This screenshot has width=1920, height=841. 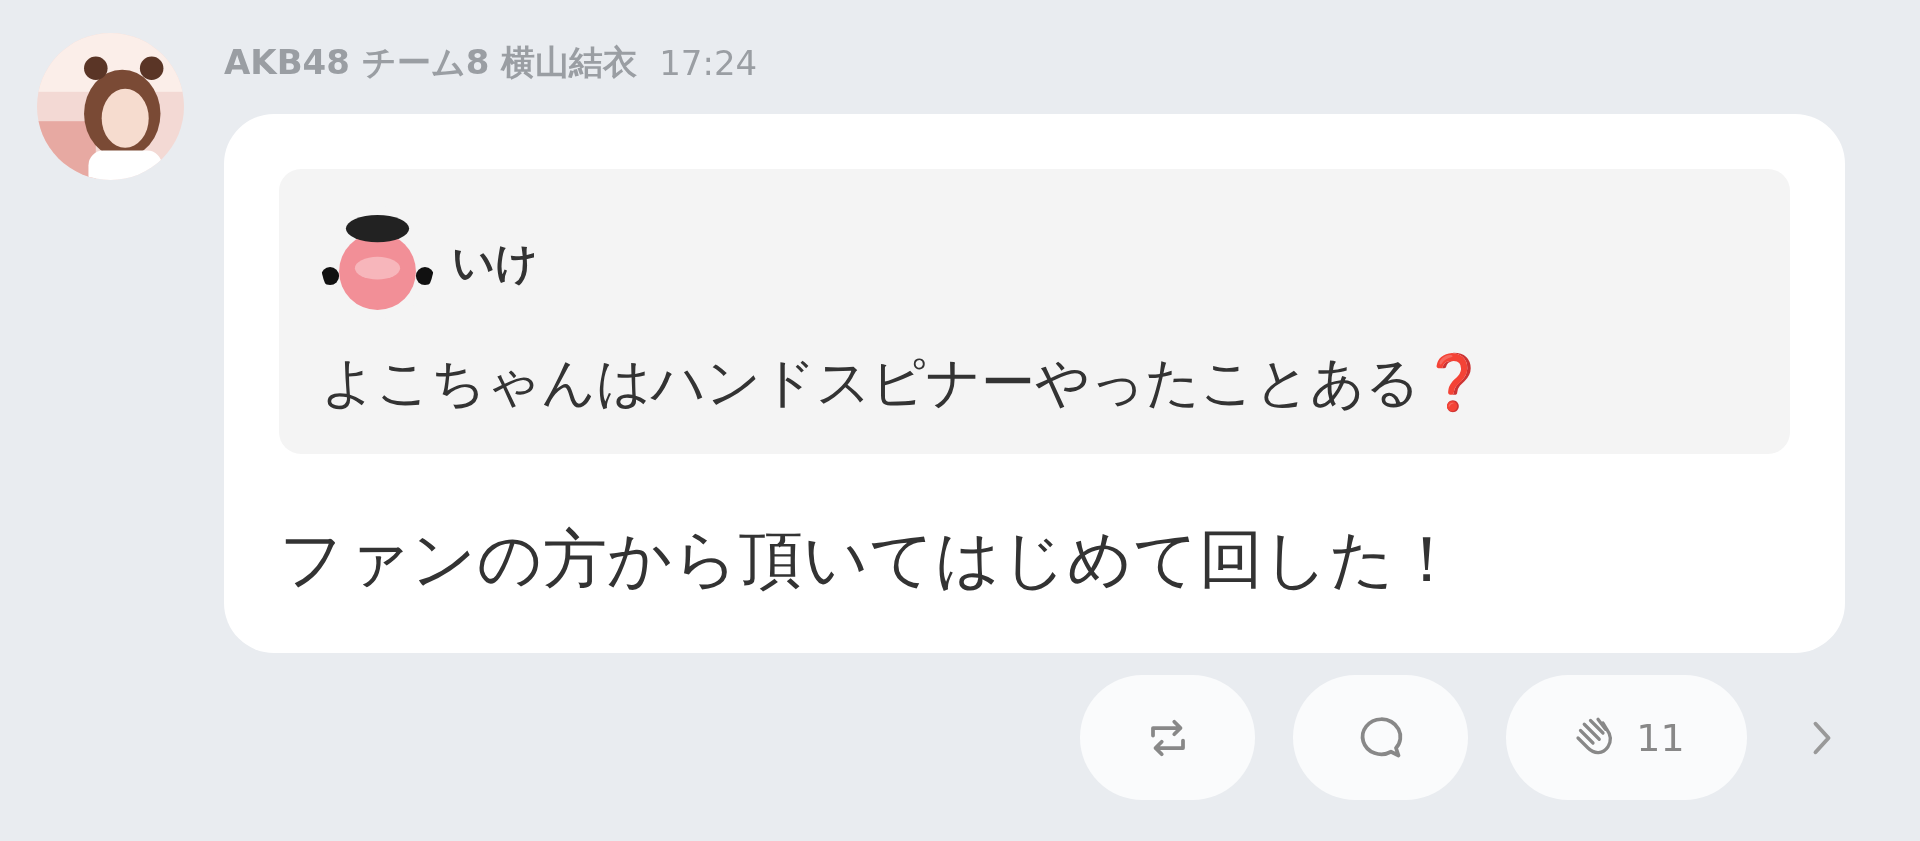 I want to click on quoted-message: よこちゃんはハンドスピナーやったことある❓, so click(x=904, y=383).